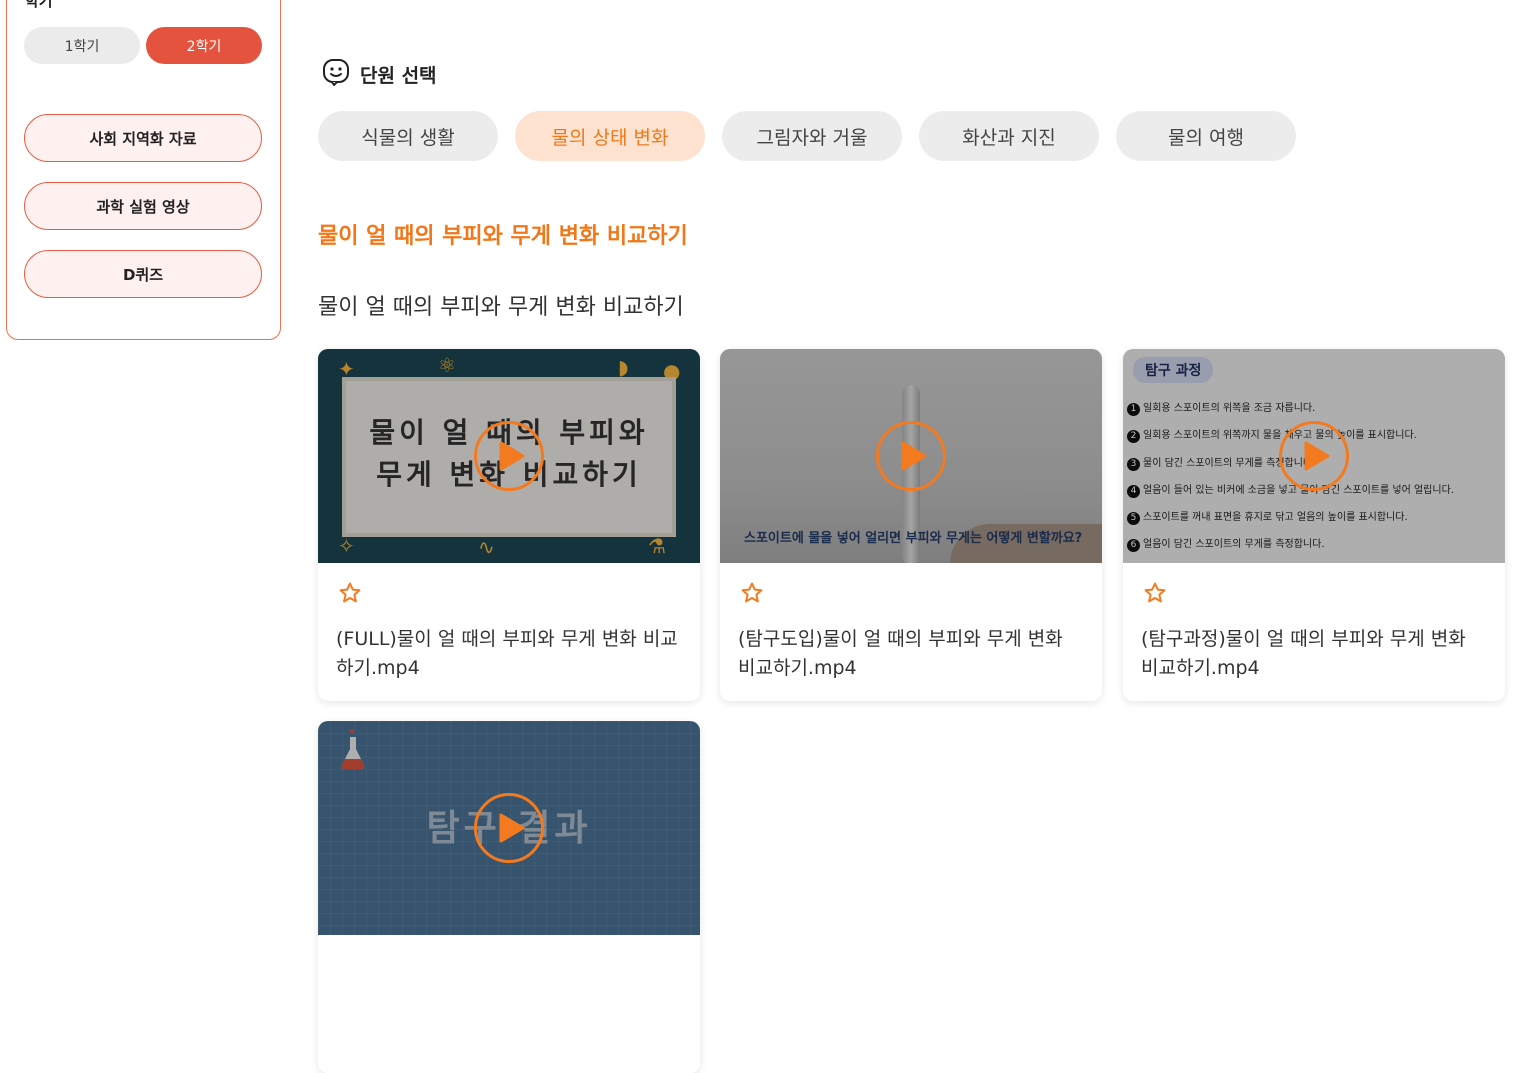 This screenshot has width=1516, height=1073. I want to click on semester-2-button: 2학기, so click(204, 45).